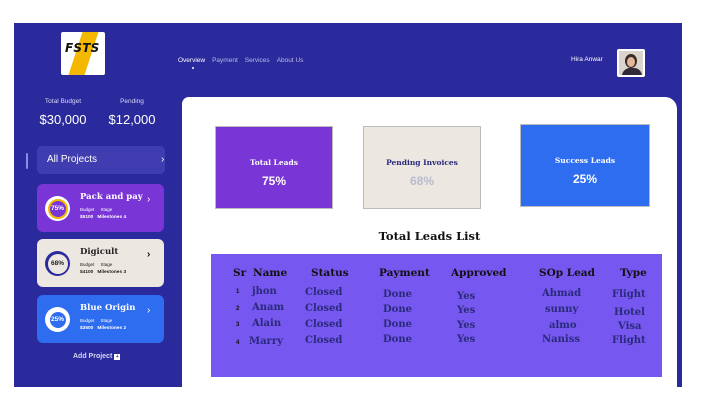 The width and height of the screenshot is (720, 400). I want to click on user-name: Hira Anwar, so click(587, 59).